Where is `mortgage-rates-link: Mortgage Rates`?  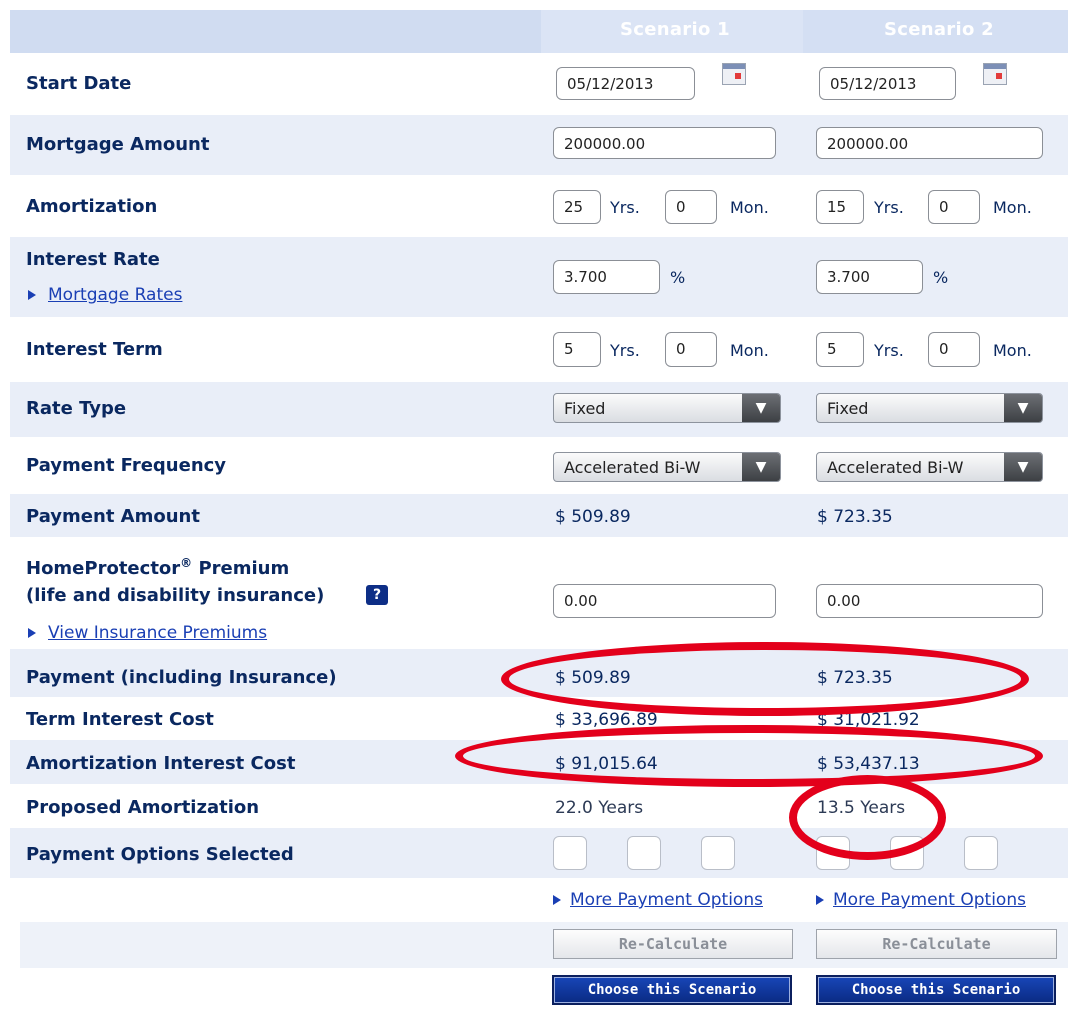 mortgage-rates-link: Mortgage Rates is located at coordinates (115, 295).